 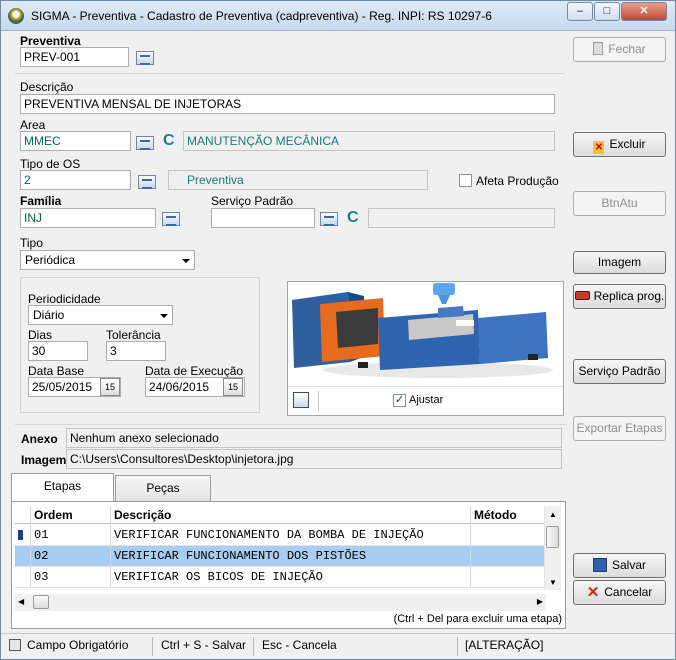 I want to click on replica-prog-button: Replica prog., so click(x=619, y=296).